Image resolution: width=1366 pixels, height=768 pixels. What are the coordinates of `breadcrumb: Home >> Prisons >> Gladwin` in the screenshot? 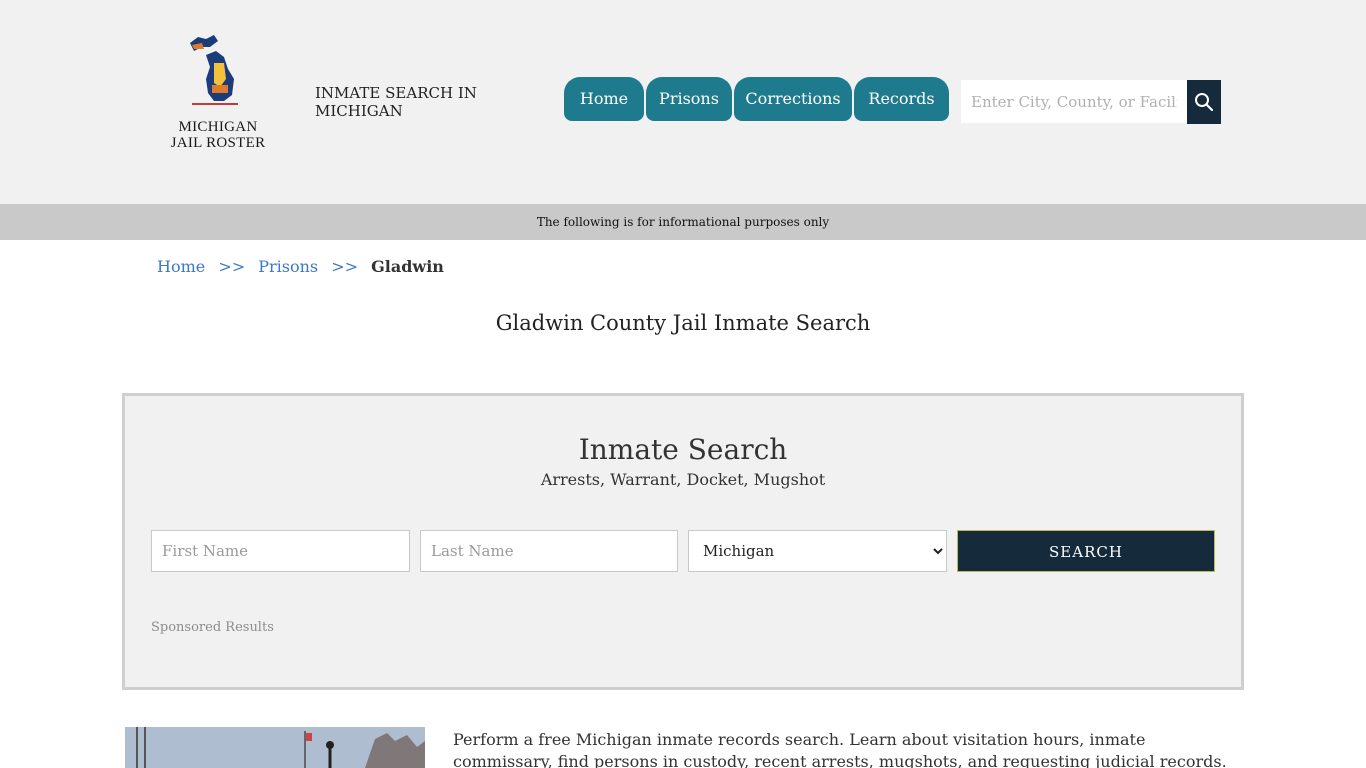 It's located at (300, 267).